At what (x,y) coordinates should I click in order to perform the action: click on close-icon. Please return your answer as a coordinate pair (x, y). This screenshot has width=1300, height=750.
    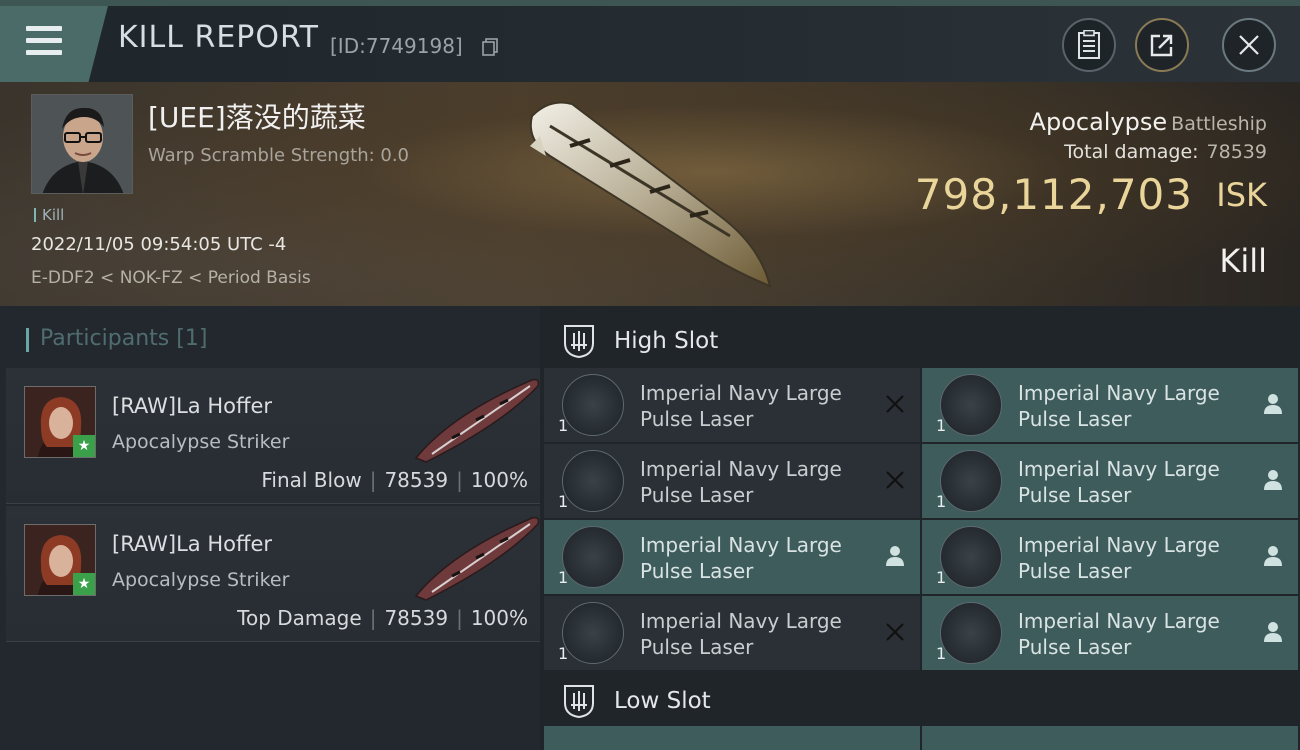
    Looking at the image, I should click on (1249, 45).